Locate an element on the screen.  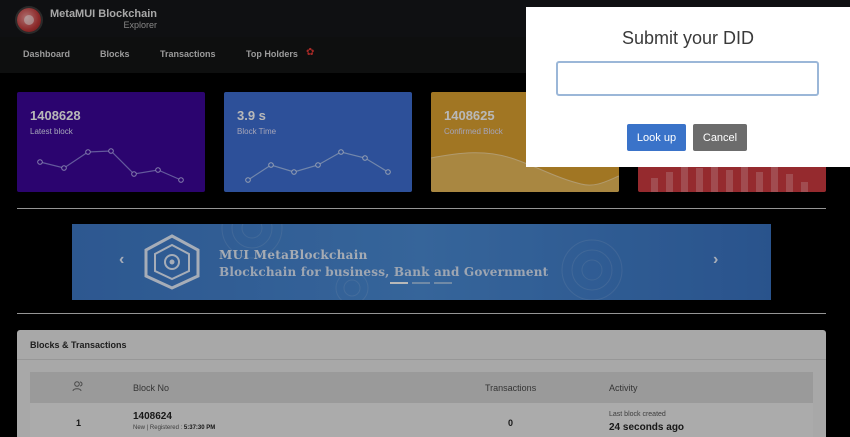
card-value: 1408625 is located at coordinates (469, 115).